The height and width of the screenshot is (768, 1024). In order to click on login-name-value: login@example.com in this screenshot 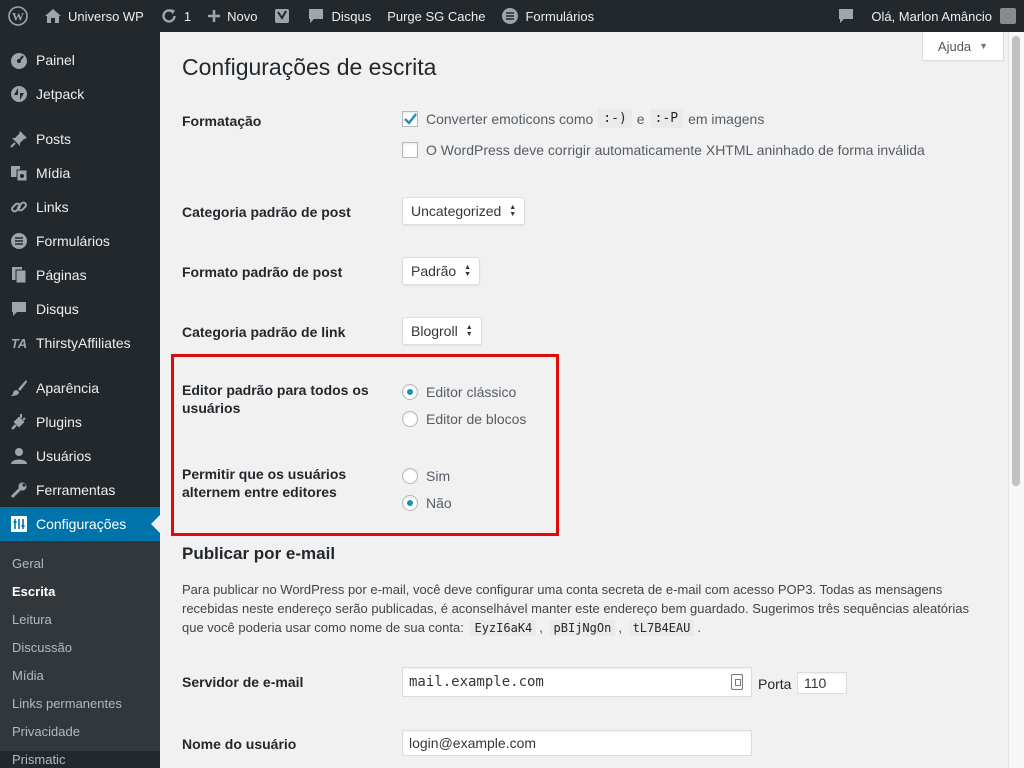, I will do `click(473, 743)`.